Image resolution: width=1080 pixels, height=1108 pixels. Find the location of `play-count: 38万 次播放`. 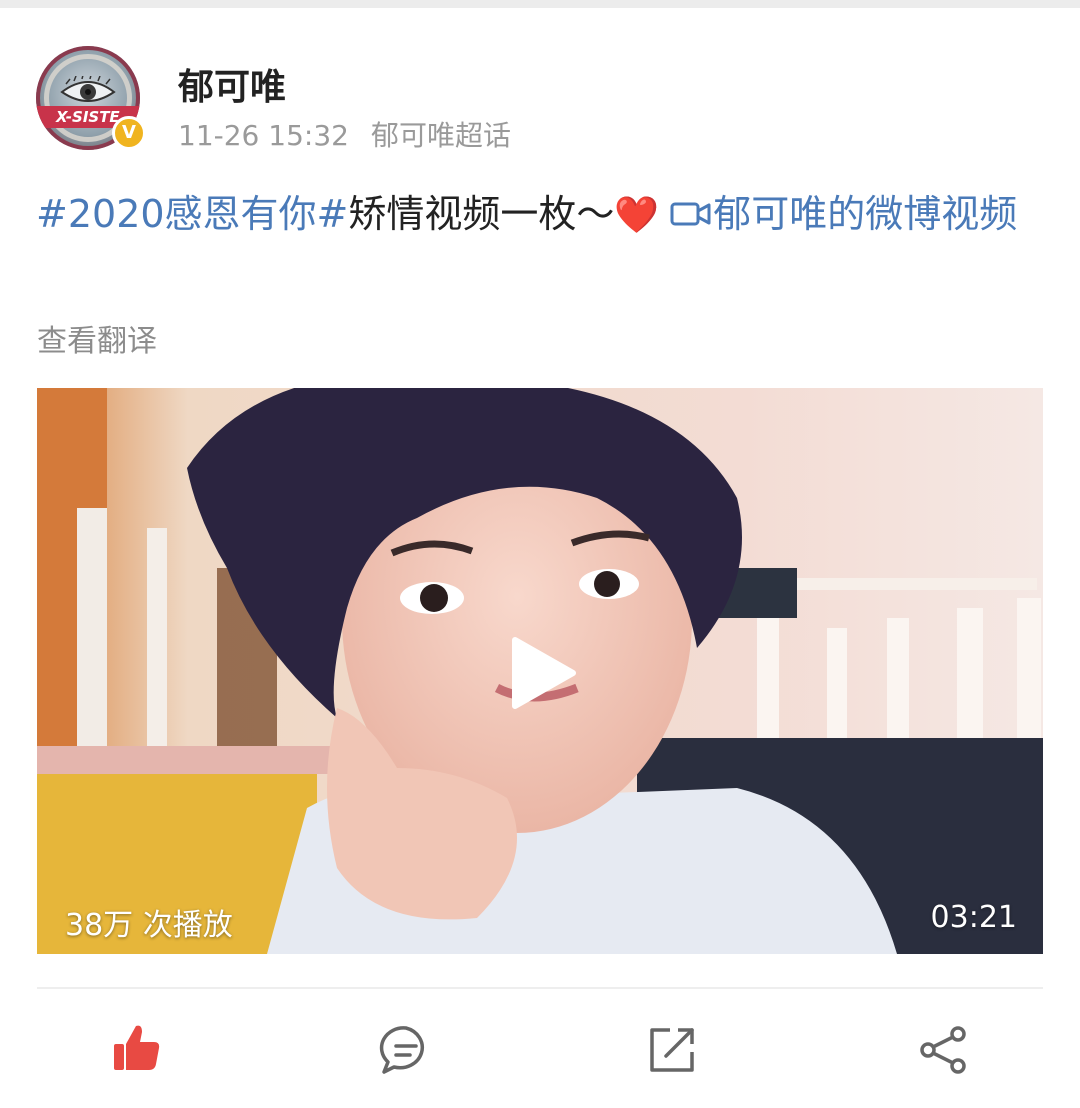

play-count: 38万 次播放 is located at coordinates (149, 925).